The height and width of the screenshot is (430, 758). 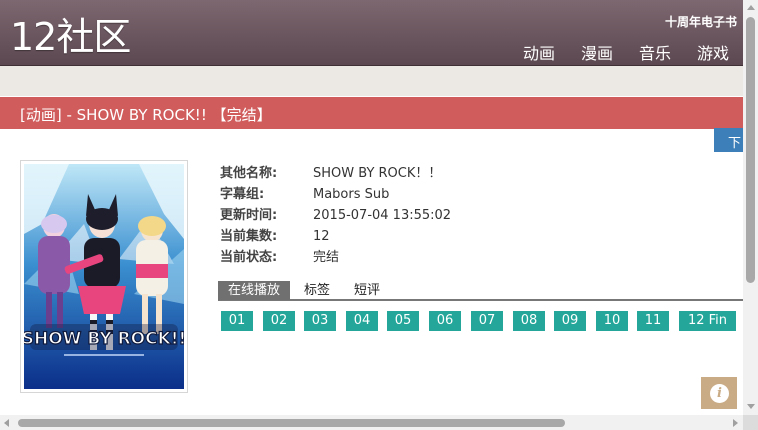 I want to click on cover-image: SHOW BY ROCK!!, so click(x=104, y=276).